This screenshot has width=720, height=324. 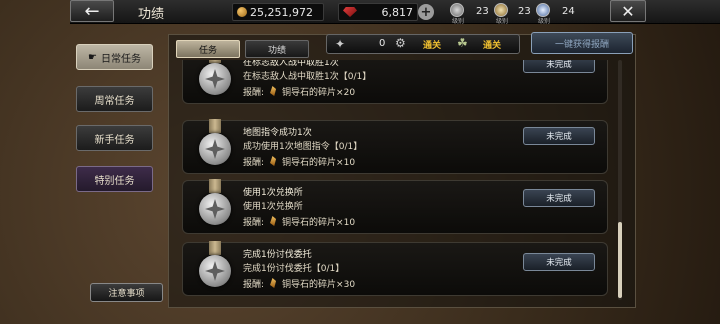 I want to click on task-title: 完成1份讨伐委托, so click(x=277, y=255).